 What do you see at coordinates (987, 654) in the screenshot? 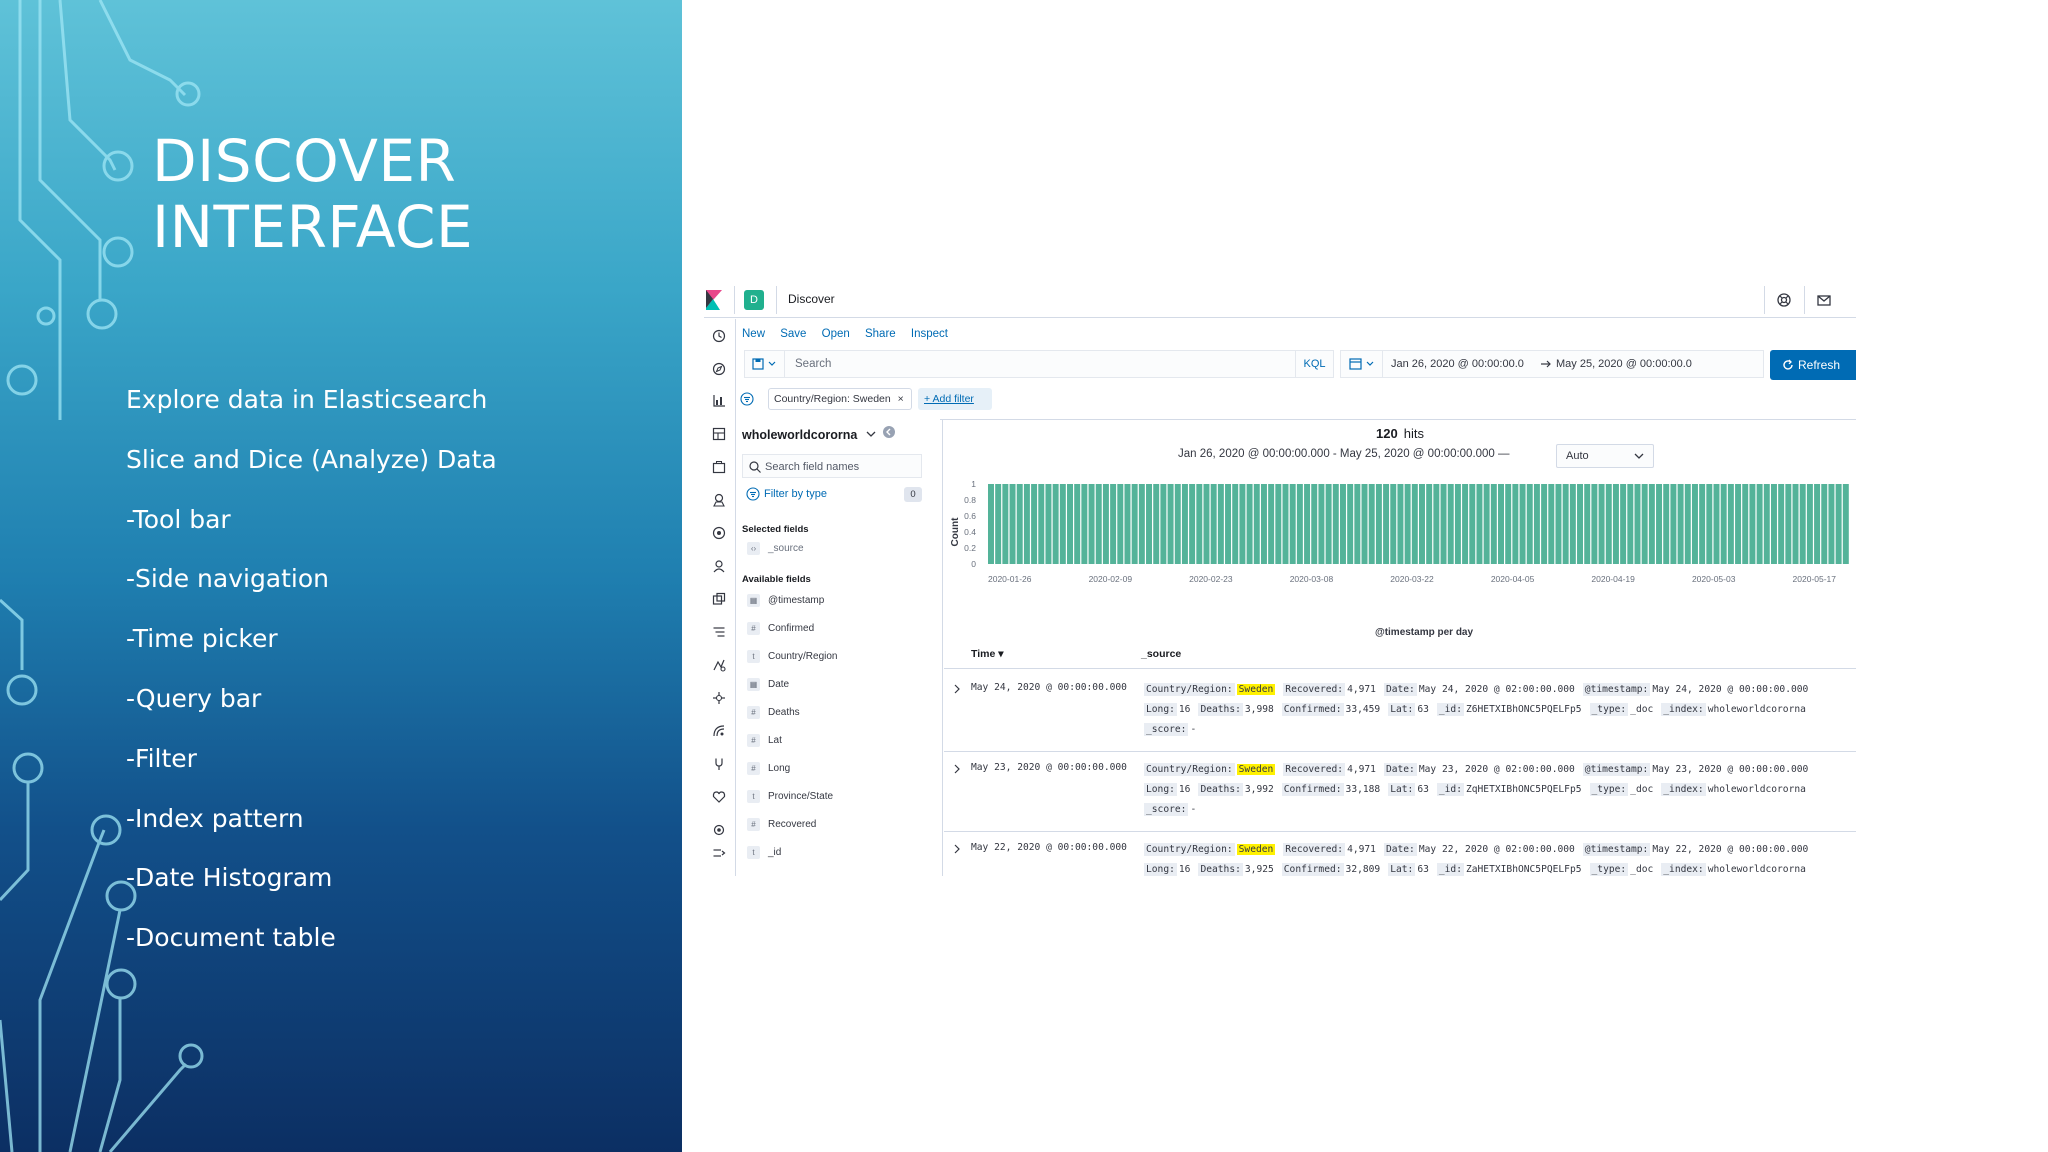
I see `time-column-header: Time ▾` at bounding box center [987, 654].